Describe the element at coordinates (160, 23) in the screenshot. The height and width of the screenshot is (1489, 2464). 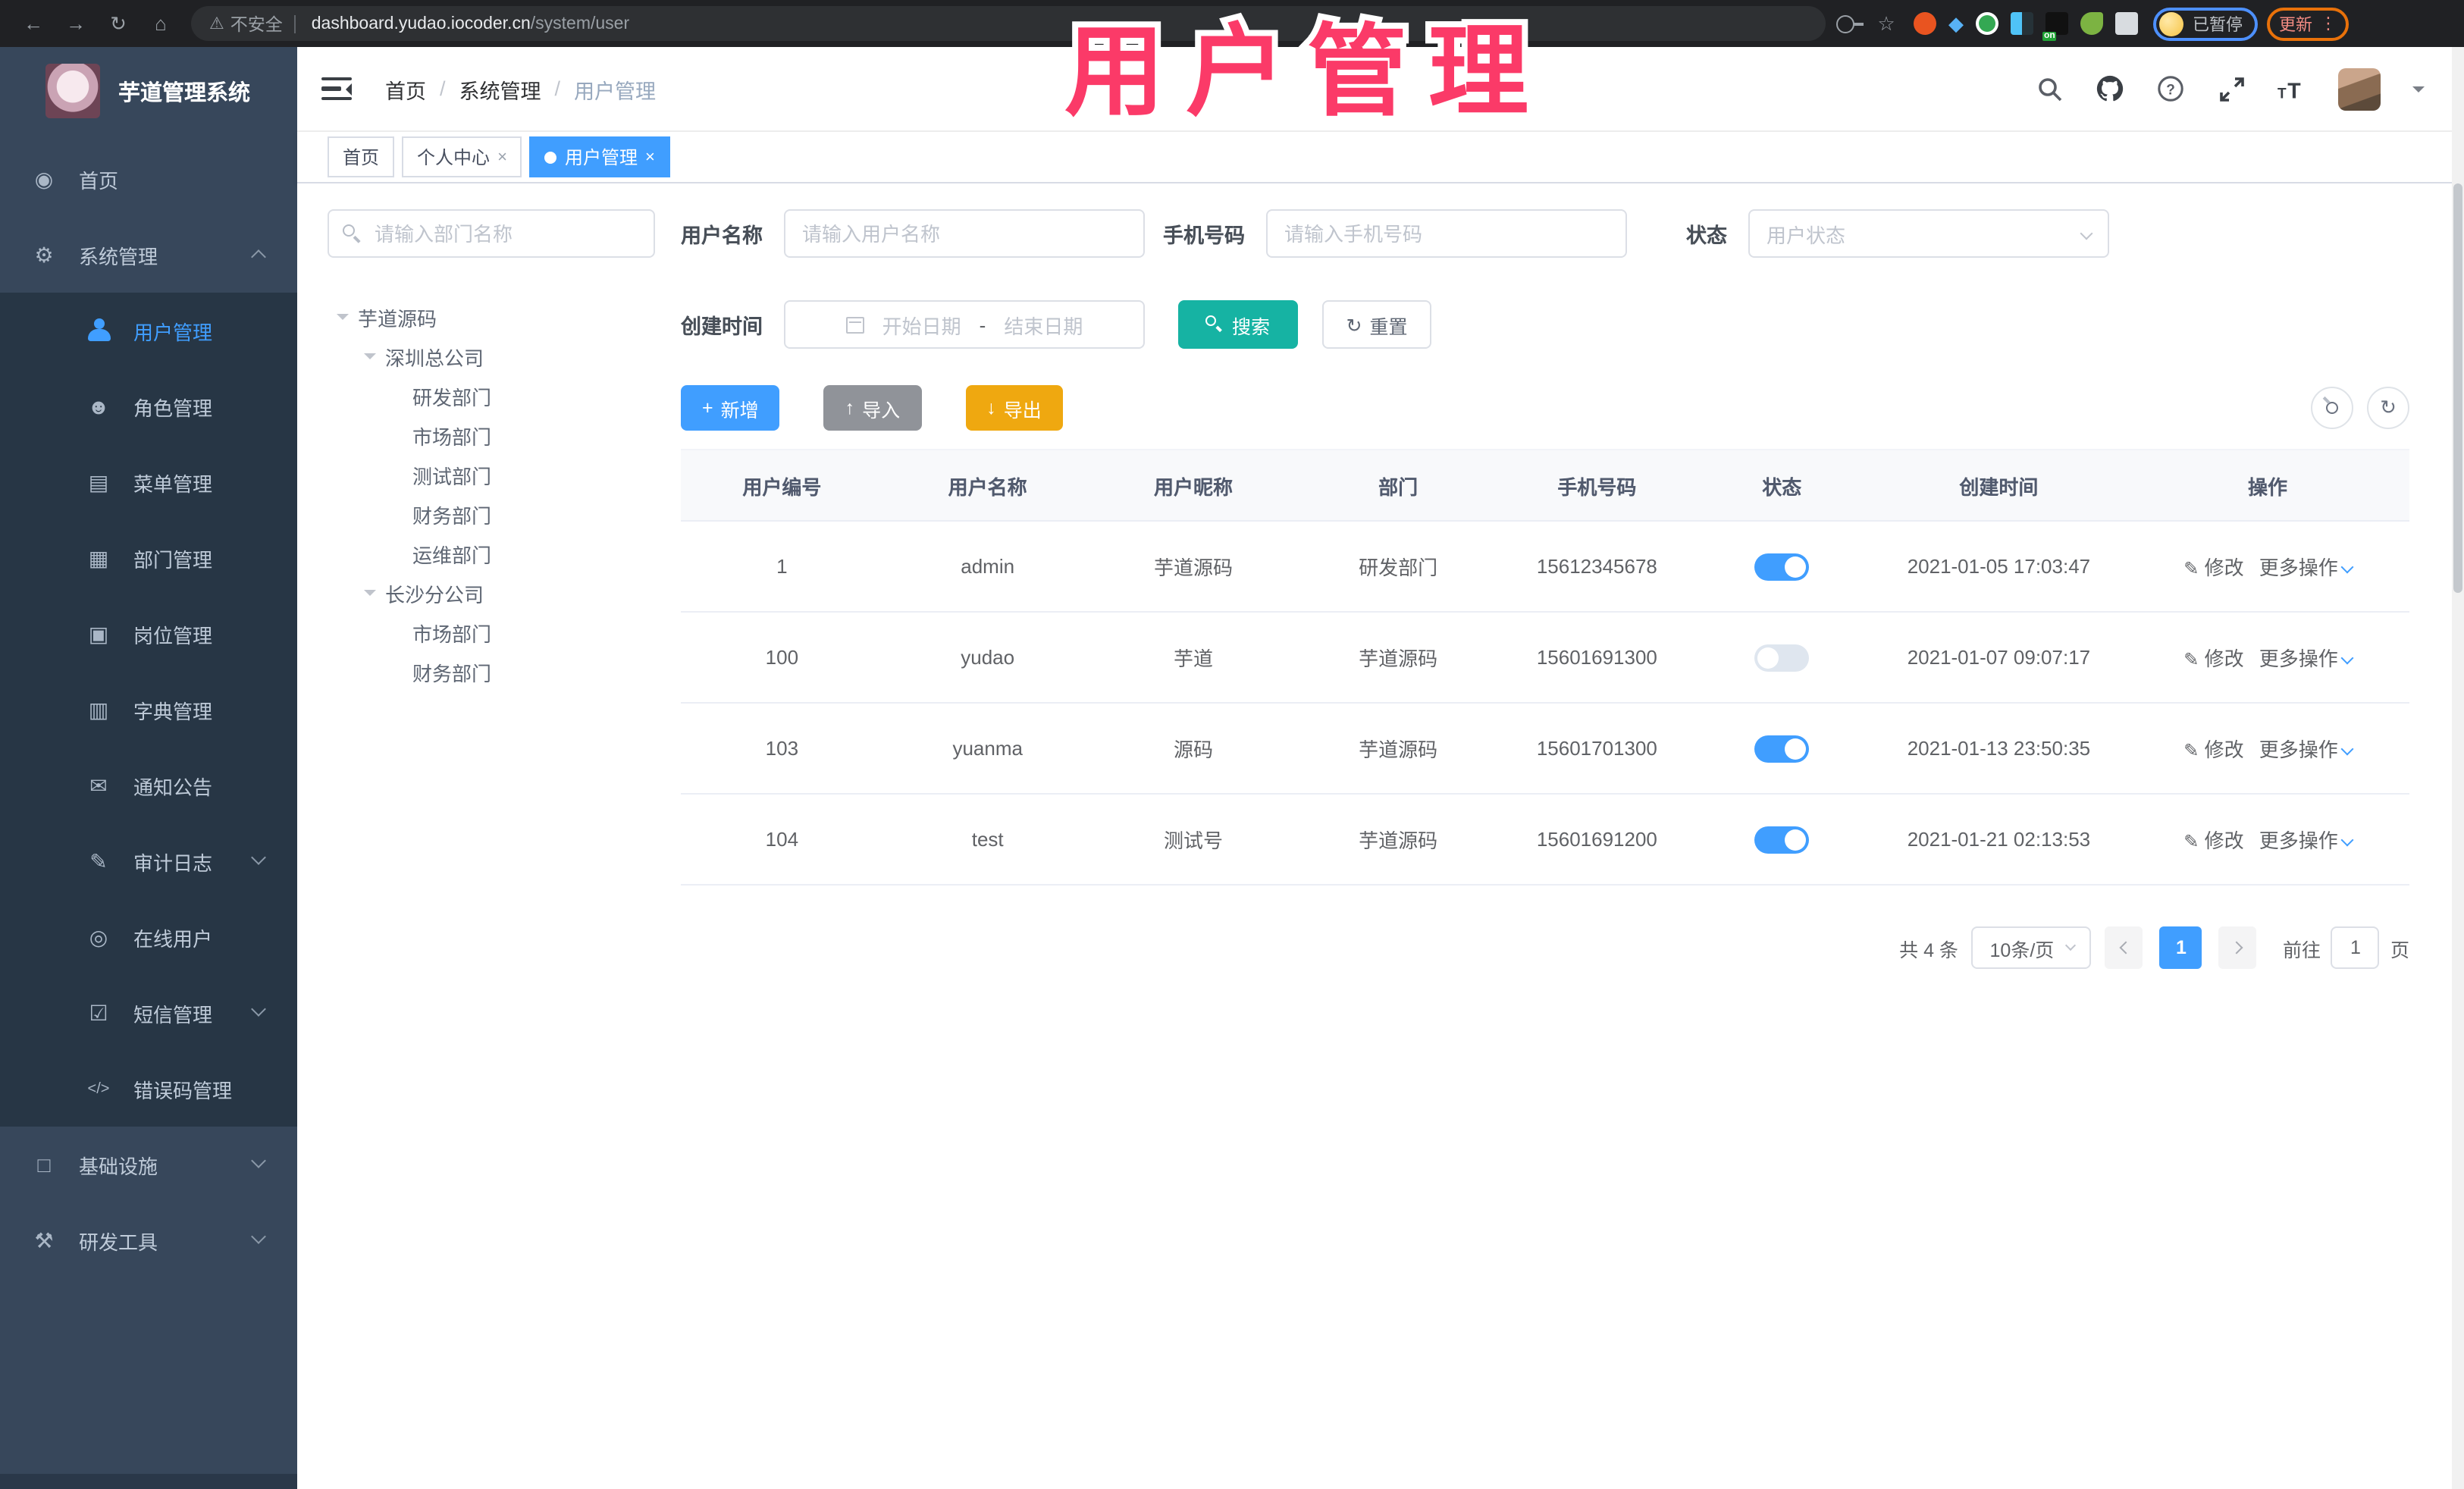
I see `home-icon: ⌂` at that location.